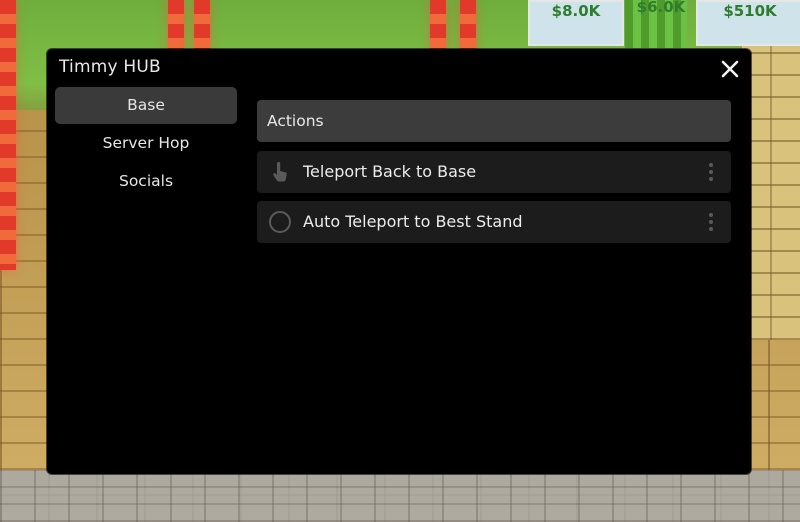 Image resolution: width=800 pixels, height=522 pixels. I want to click on close-icon, so click(730, 69).